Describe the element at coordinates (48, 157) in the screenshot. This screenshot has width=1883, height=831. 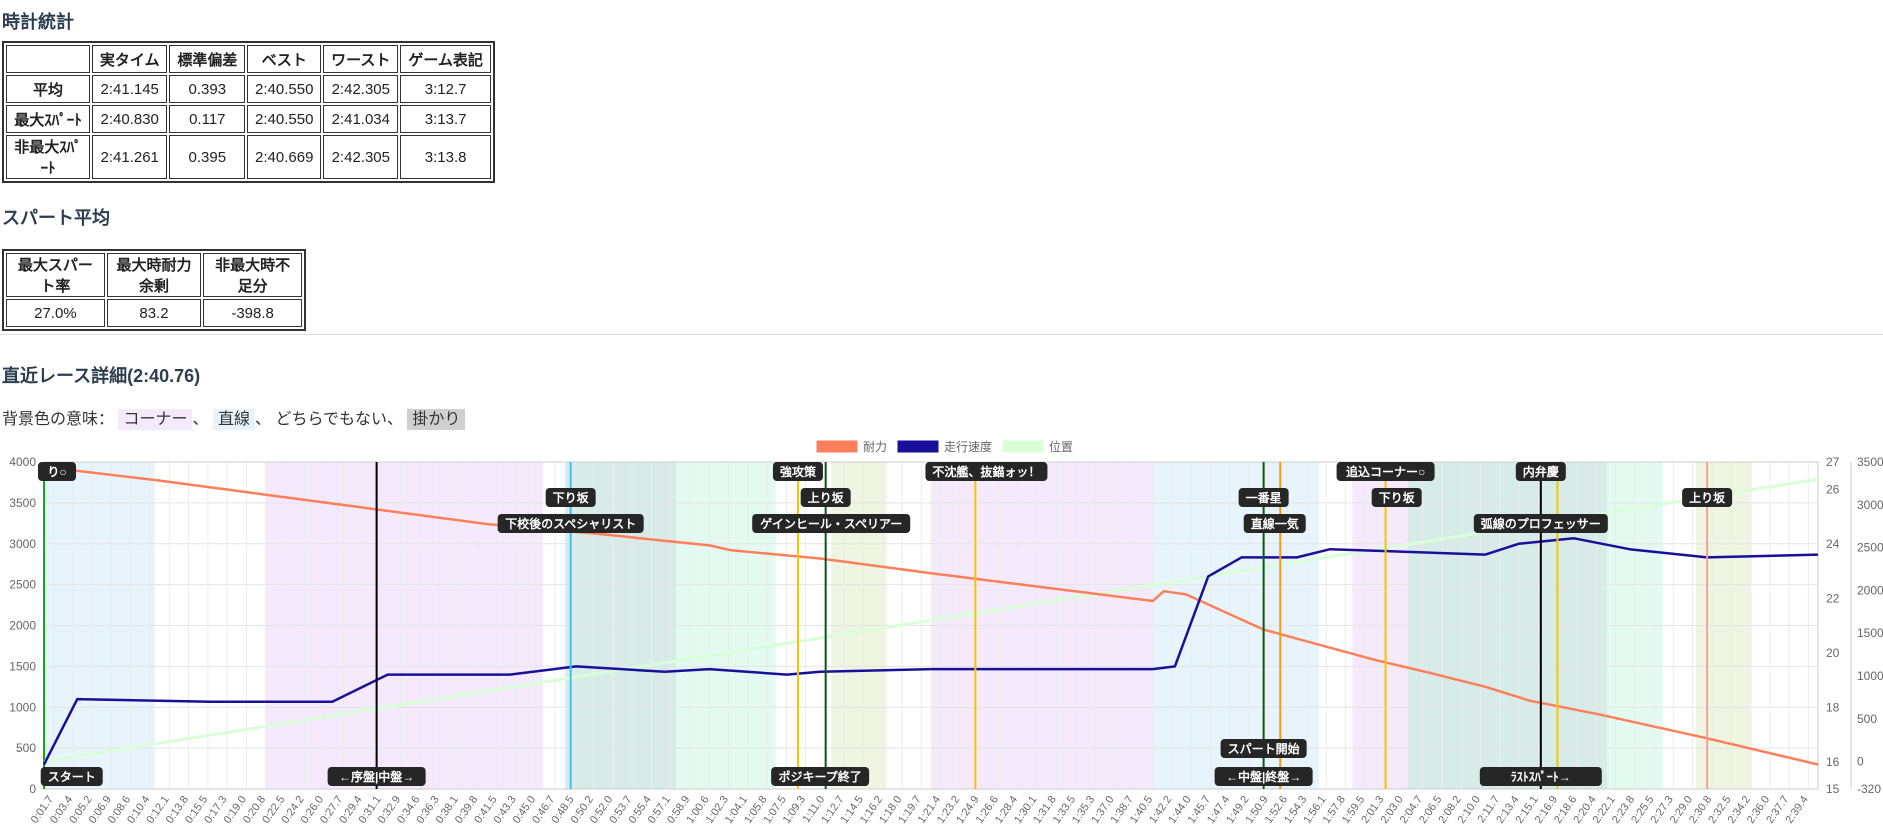
I see `row-label: 非最大ｽﾊﾟｰﾄ` at that location.